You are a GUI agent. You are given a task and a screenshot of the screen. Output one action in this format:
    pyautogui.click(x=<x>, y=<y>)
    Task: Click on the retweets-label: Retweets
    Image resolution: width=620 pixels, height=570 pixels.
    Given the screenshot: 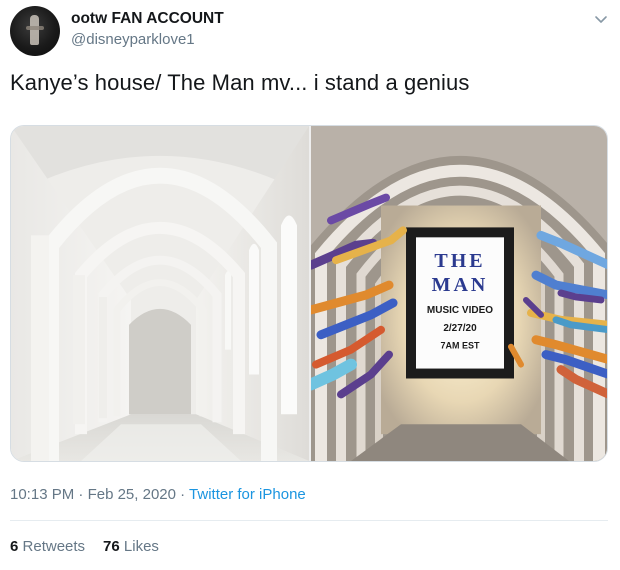 What is the action you would take?
    pyautogui.click(x=54, y=546)
    